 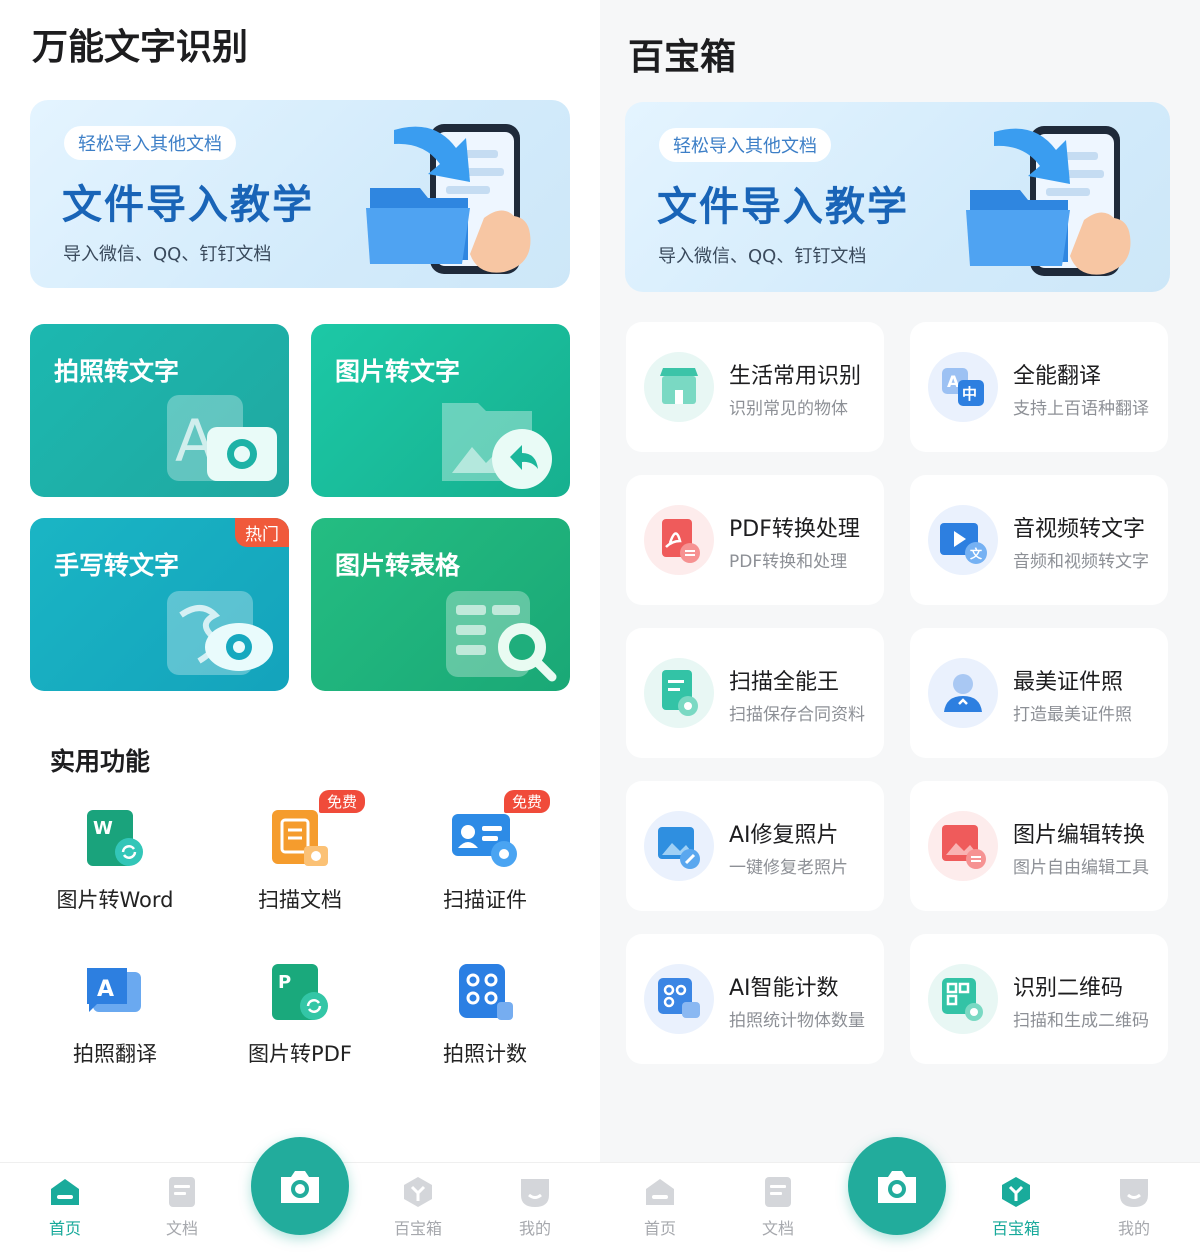 I want to click on scan-document-icon, so click(x=300, y=838).